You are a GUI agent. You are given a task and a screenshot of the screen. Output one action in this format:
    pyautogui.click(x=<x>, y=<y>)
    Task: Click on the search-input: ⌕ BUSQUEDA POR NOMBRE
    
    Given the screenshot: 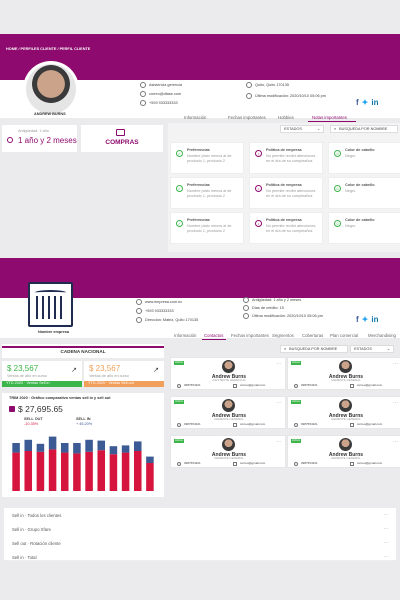 What is the action you would take?
    pyautogui.click(x=364, y=129)
    